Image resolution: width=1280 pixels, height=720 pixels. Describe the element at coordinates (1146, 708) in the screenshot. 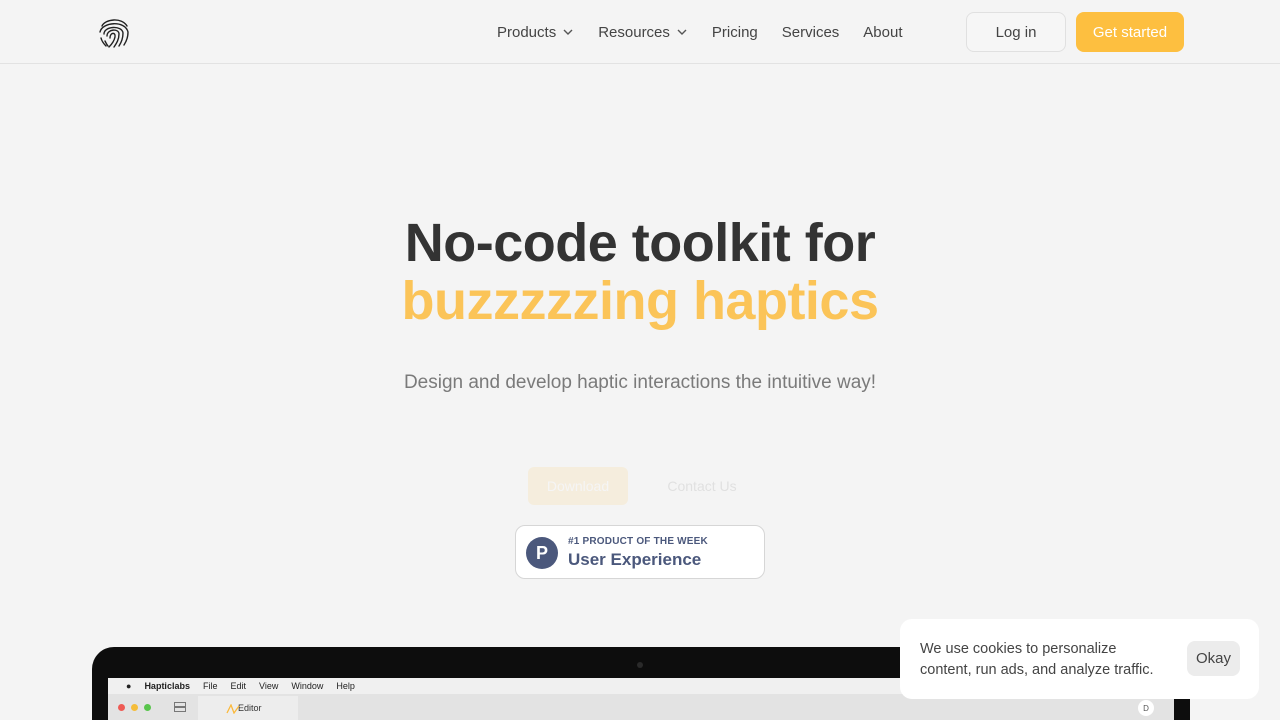

I see `user-avatar: D` at that location.